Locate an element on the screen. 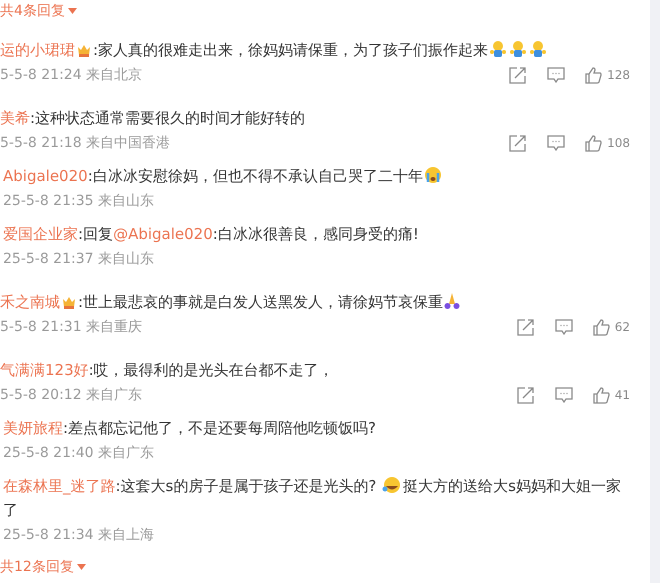 This screenshot has height=583, width=660. comment-meta: 5-5-8 20:12 来自广东 is located at coordinates (71, 395).